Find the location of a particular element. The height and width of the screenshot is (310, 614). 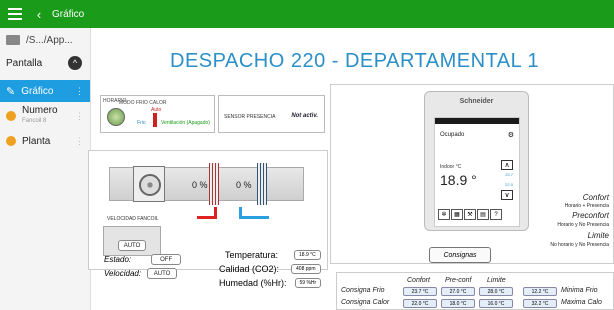

calor-preconf: 18.0 °C is located at coordinates (458, 303).